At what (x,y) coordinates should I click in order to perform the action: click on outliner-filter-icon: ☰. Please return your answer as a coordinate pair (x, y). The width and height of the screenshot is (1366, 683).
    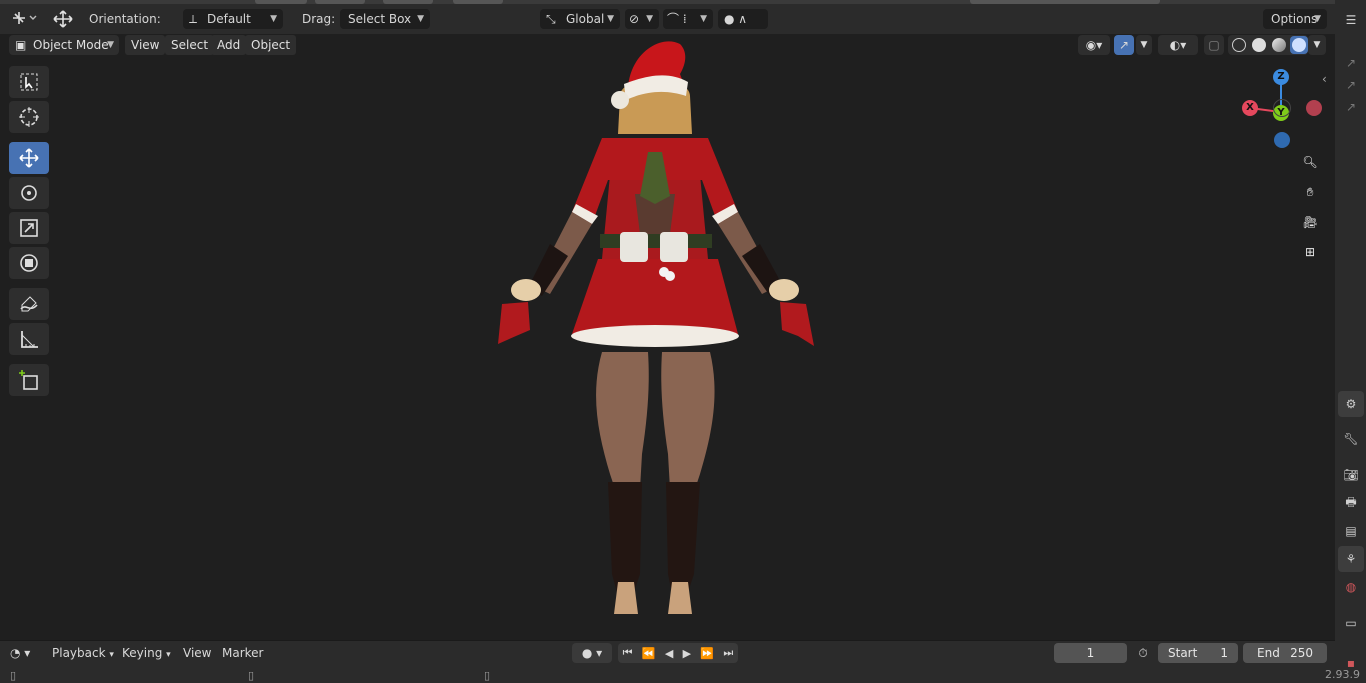
    Looking at the image, I should click on (1351, 20).